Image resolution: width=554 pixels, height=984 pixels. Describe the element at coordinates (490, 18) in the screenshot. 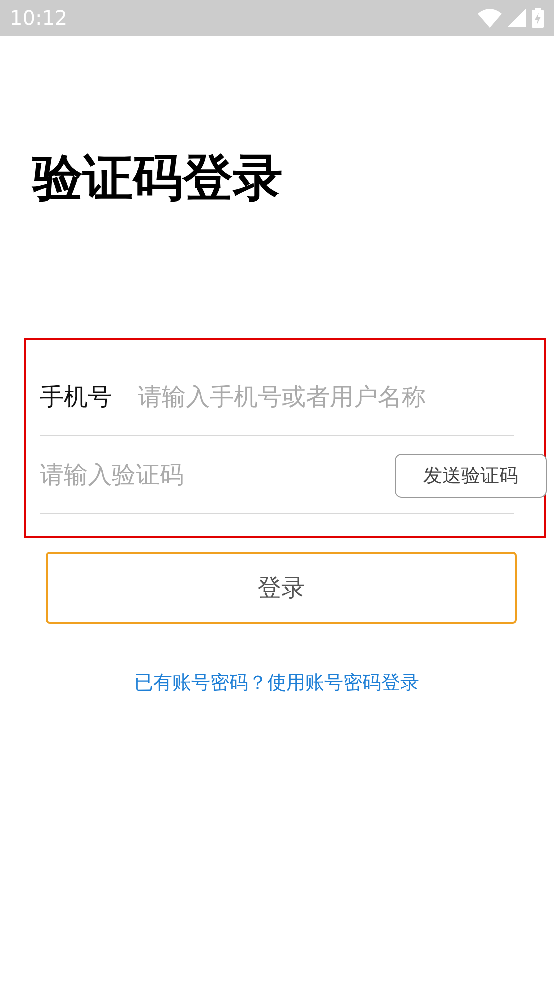

I see `wifi-icon` at that location.